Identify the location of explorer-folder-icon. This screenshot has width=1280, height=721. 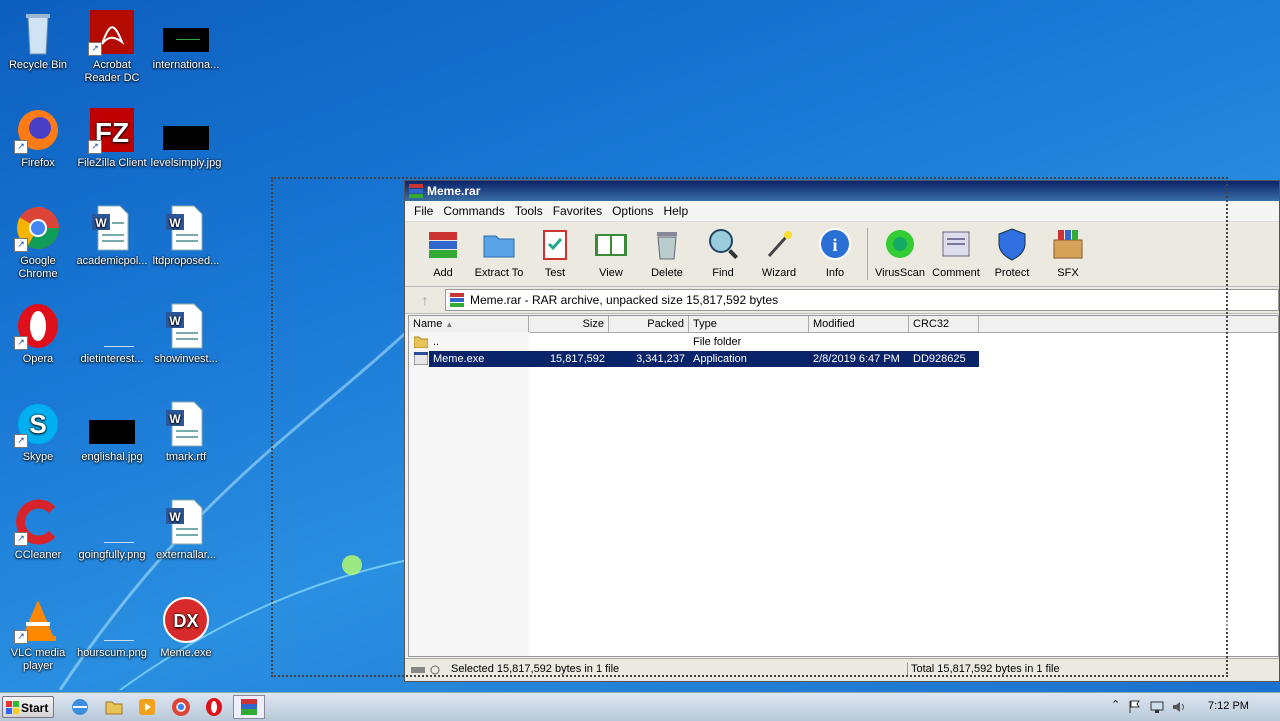
(114, 707).